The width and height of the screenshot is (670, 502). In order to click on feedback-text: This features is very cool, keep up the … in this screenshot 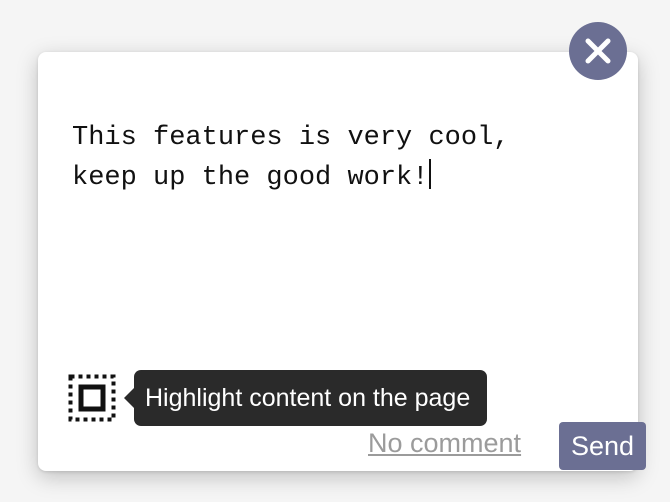, I will do `click(291, 158)`.